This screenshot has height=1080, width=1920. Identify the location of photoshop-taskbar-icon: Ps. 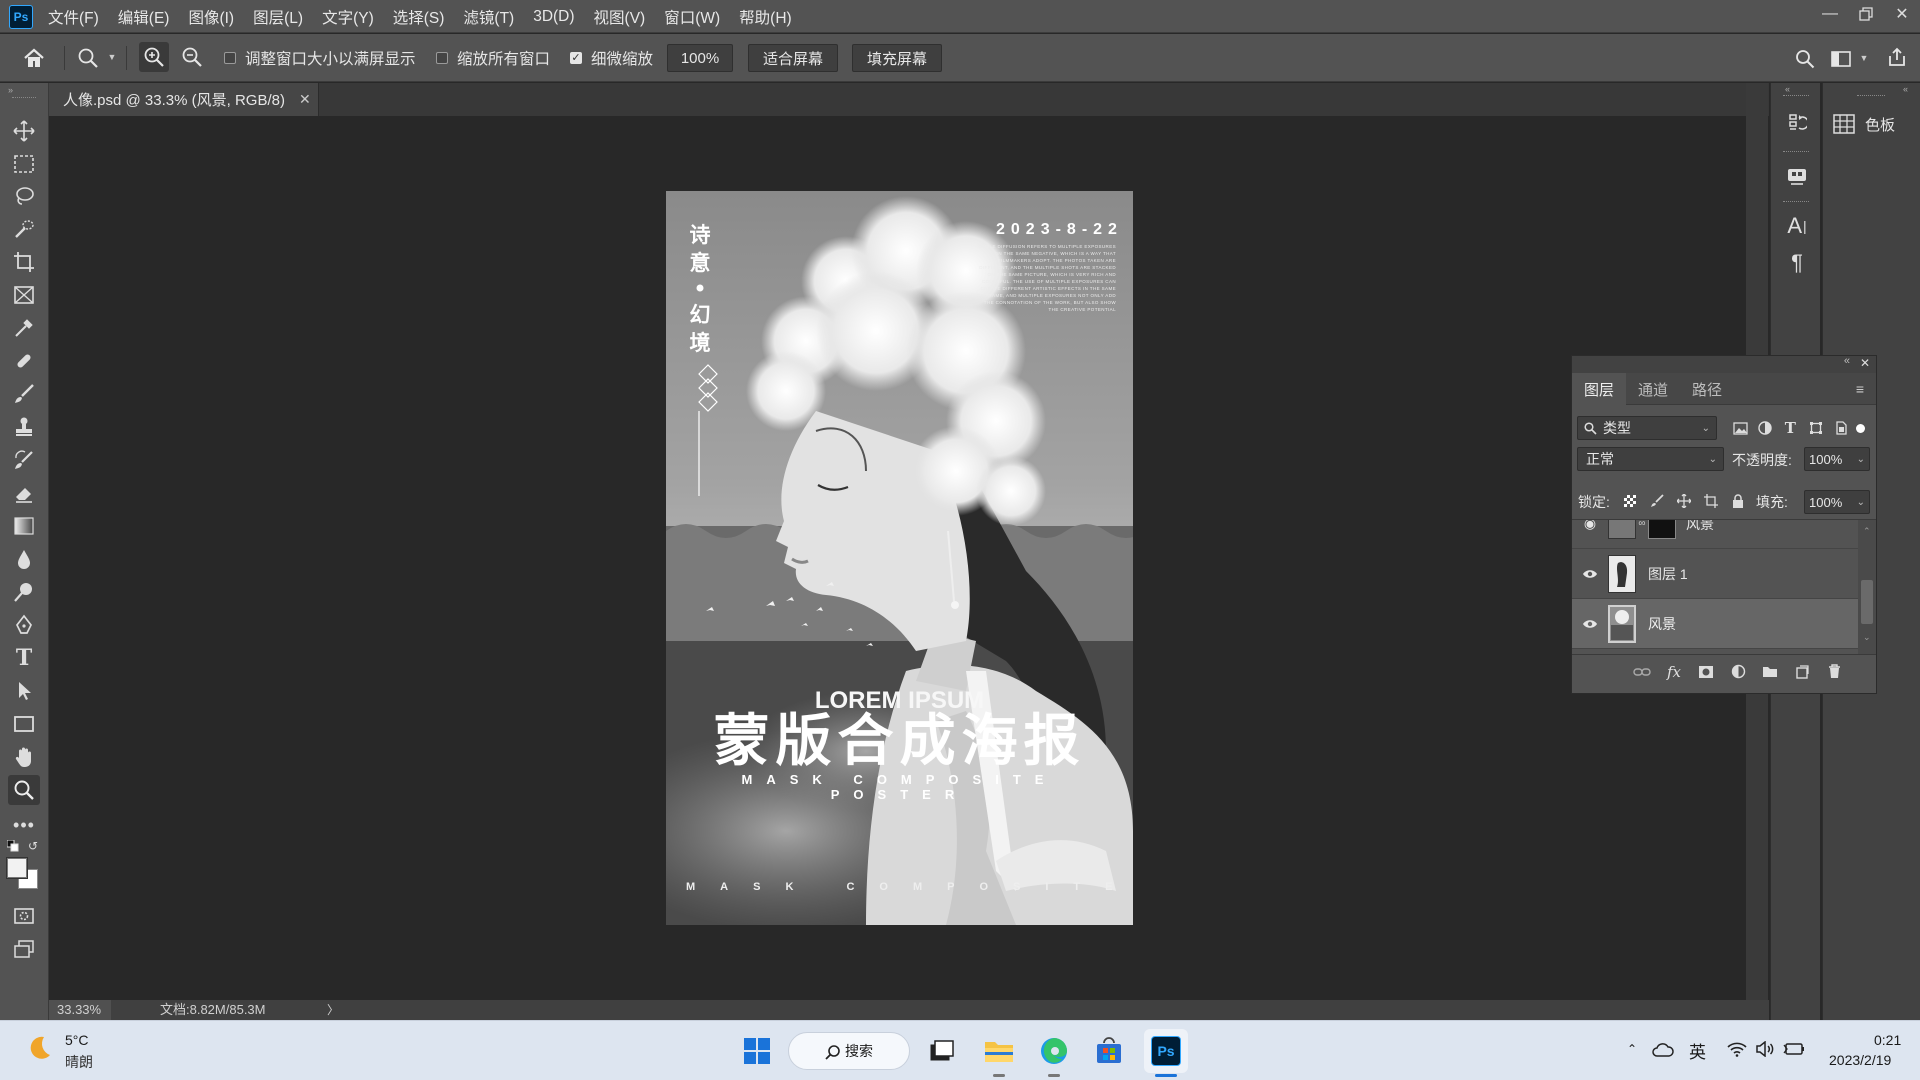
(1166, 1051).